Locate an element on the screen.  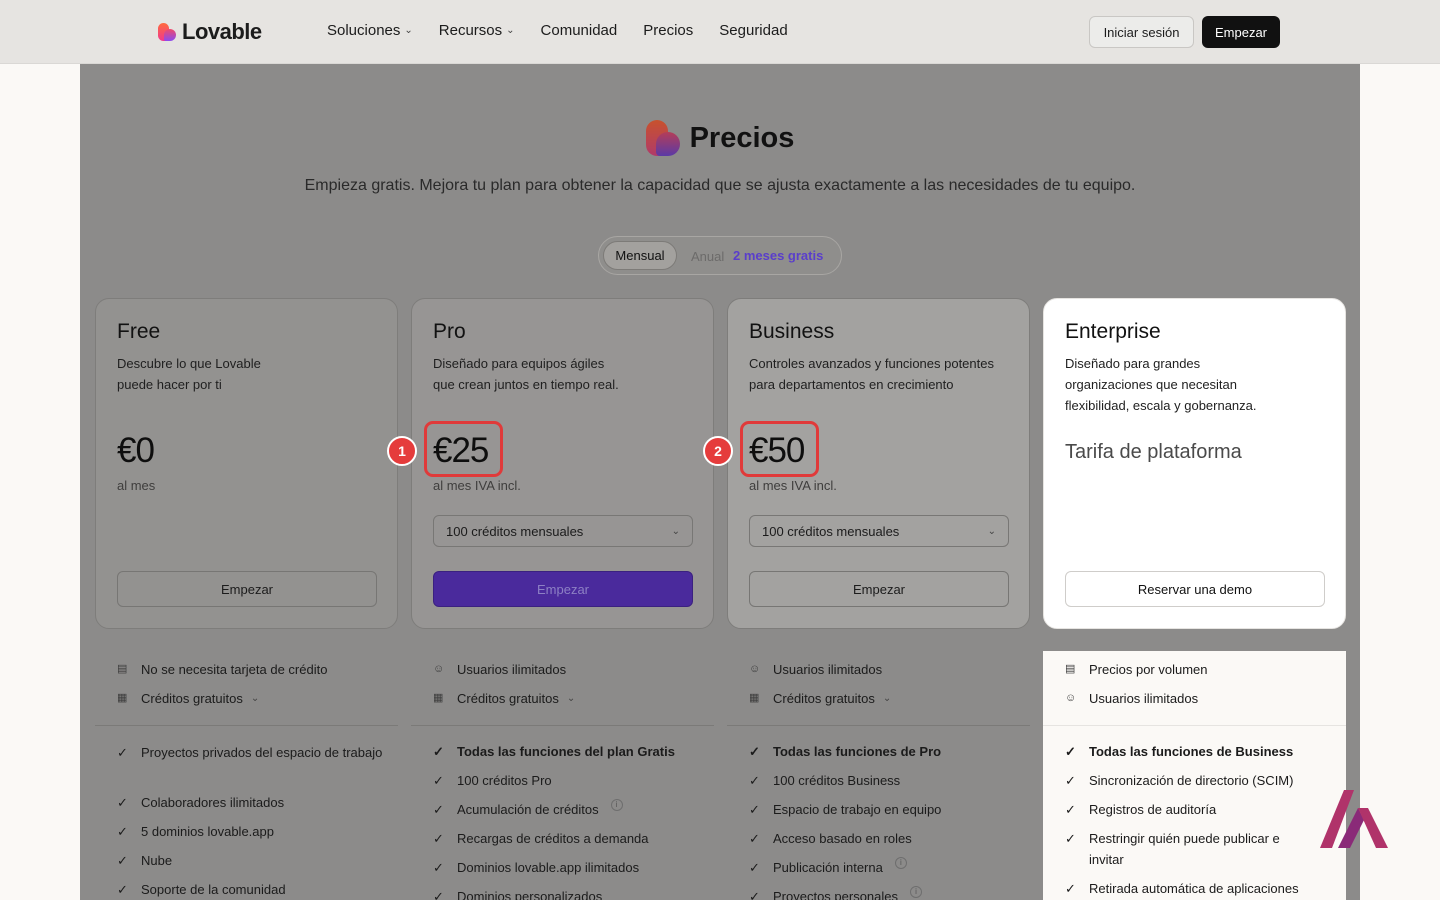
login-button: Iniciar sesión is located at coordinates (1141, 32).